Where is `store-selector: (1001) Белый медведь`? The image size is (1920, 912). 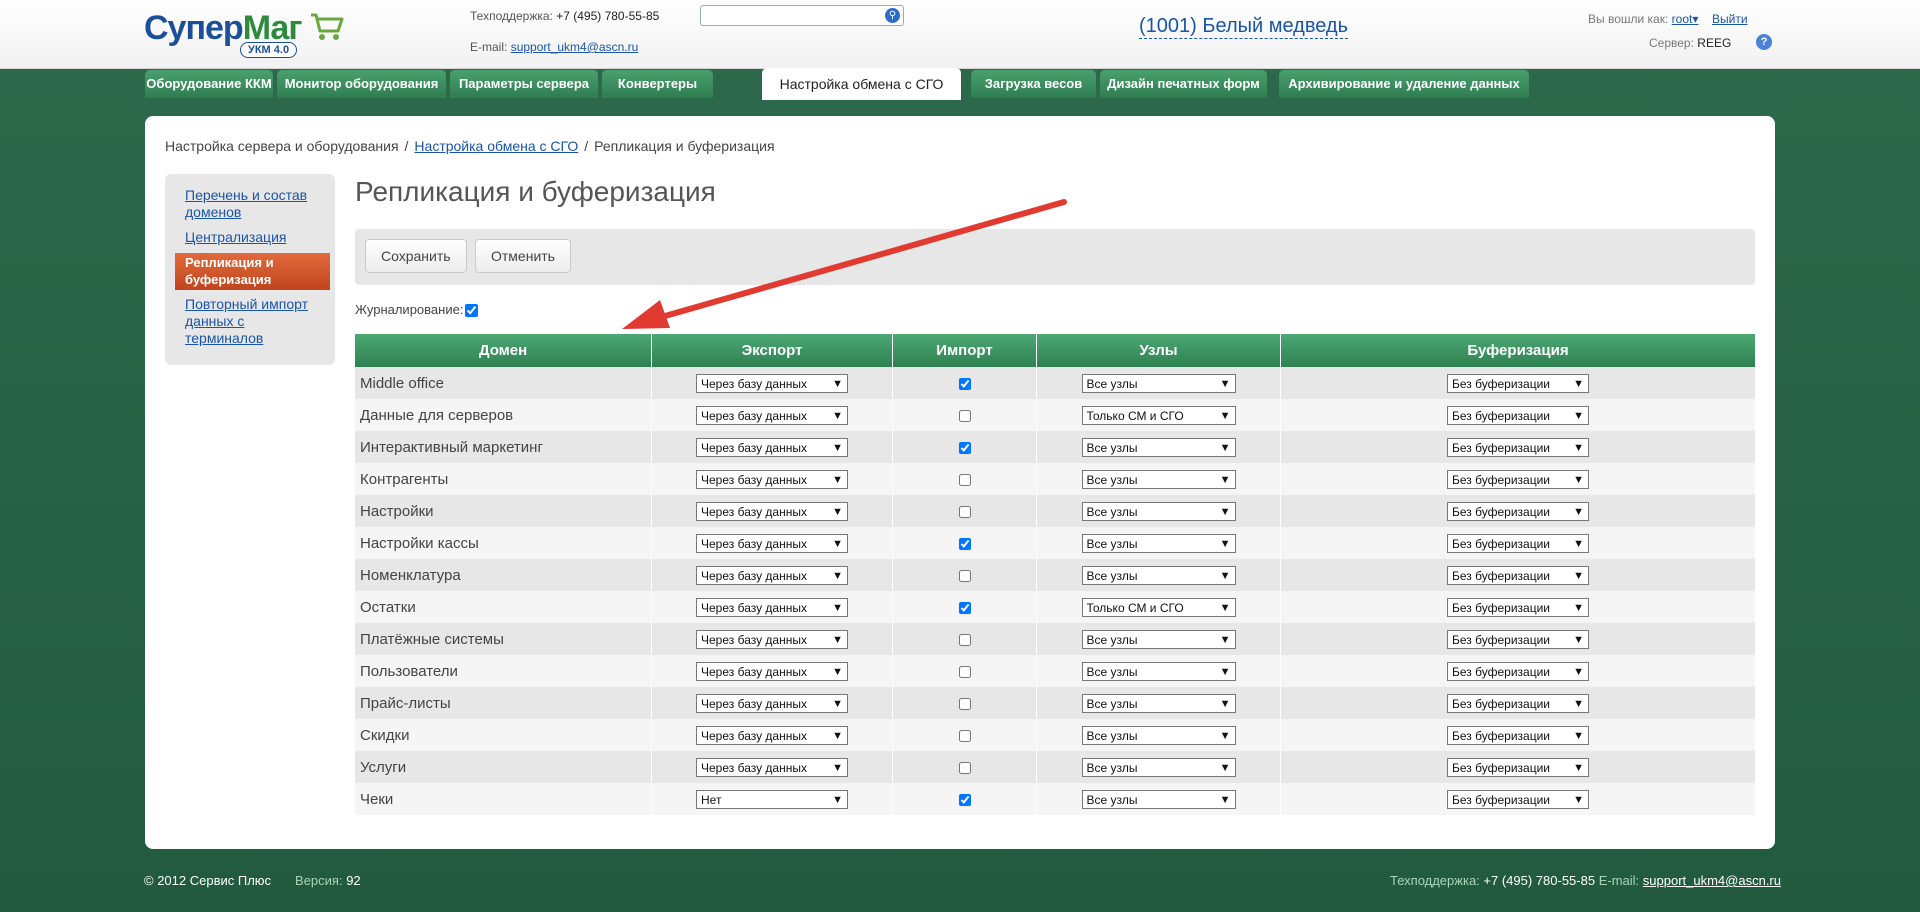
store-selector: (1001) Белый медведь is located at coordinates (1244, 26).